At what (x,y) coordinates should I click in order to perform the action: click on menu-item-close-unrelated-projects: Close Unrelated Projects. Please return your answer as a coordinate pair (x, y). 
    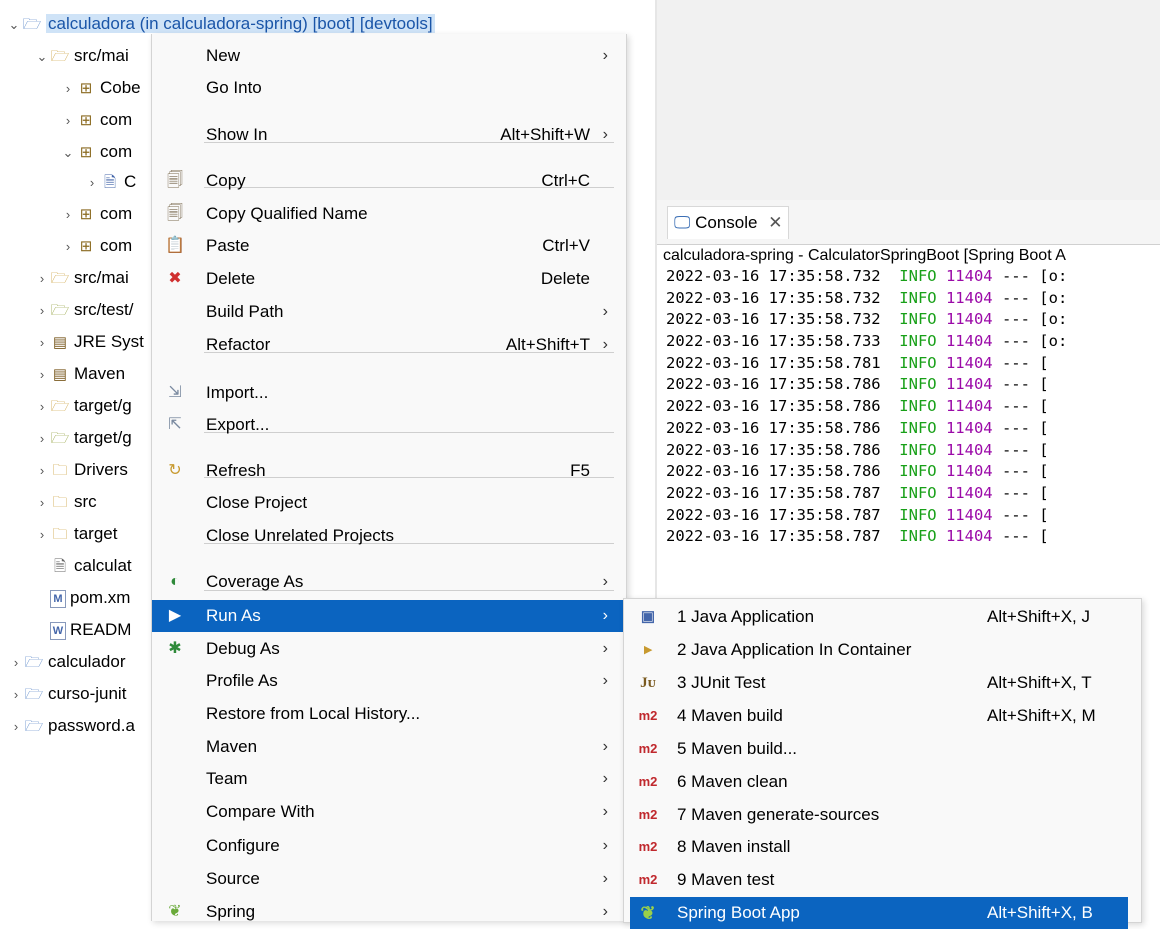
    Looking at the image, I should click on (389, 536).